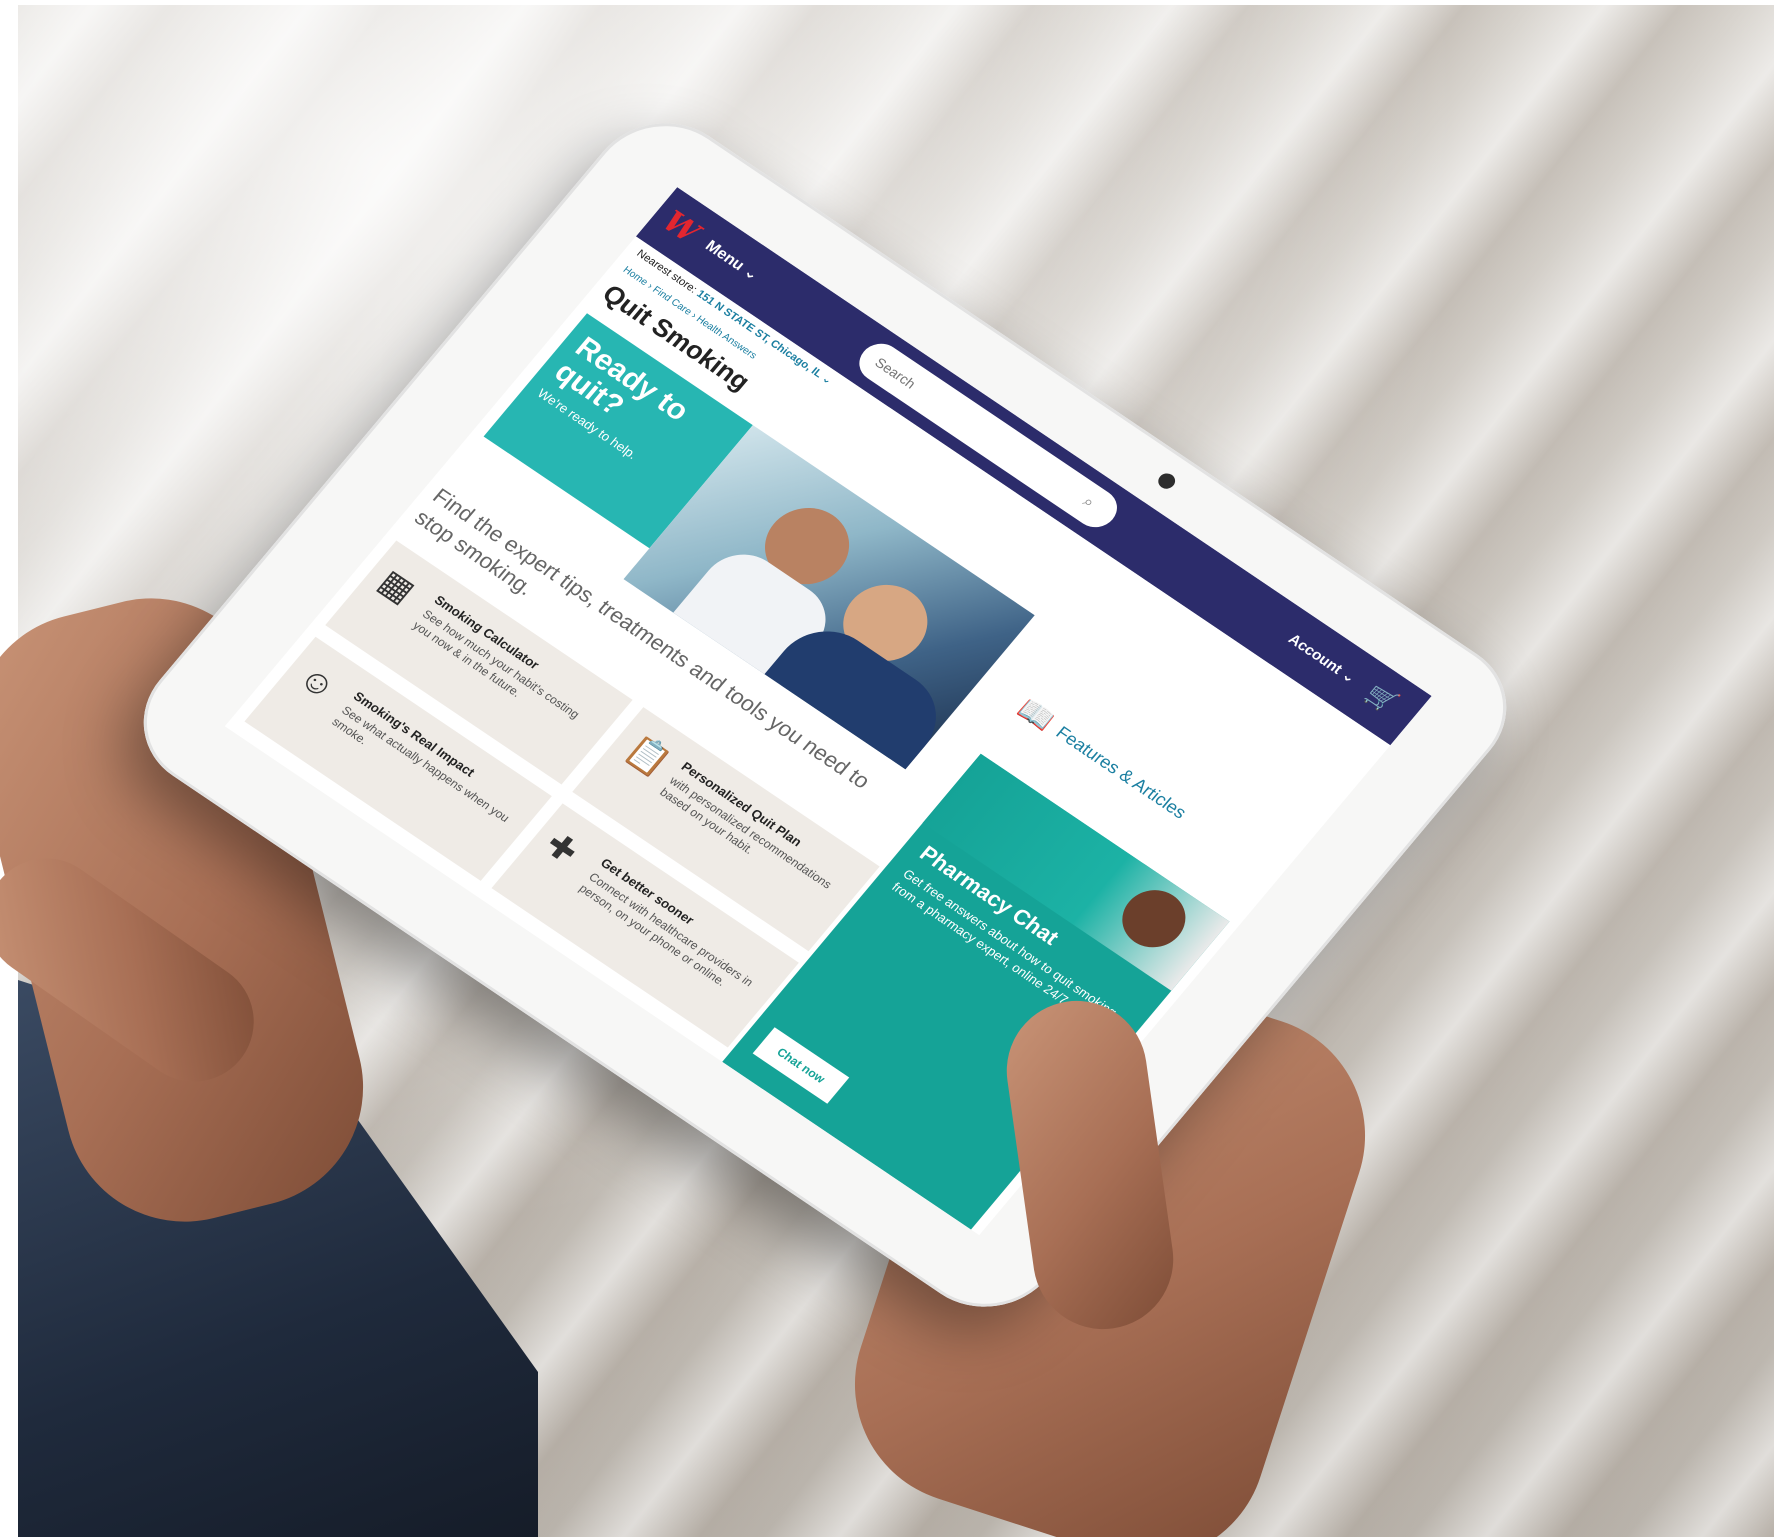 This screenshot has height=1537, width=1774. What do you see at coordinates (732, 260) in the screenshot?
I see `menu-button: Menu ⌄` at bounding box center [732, 260].